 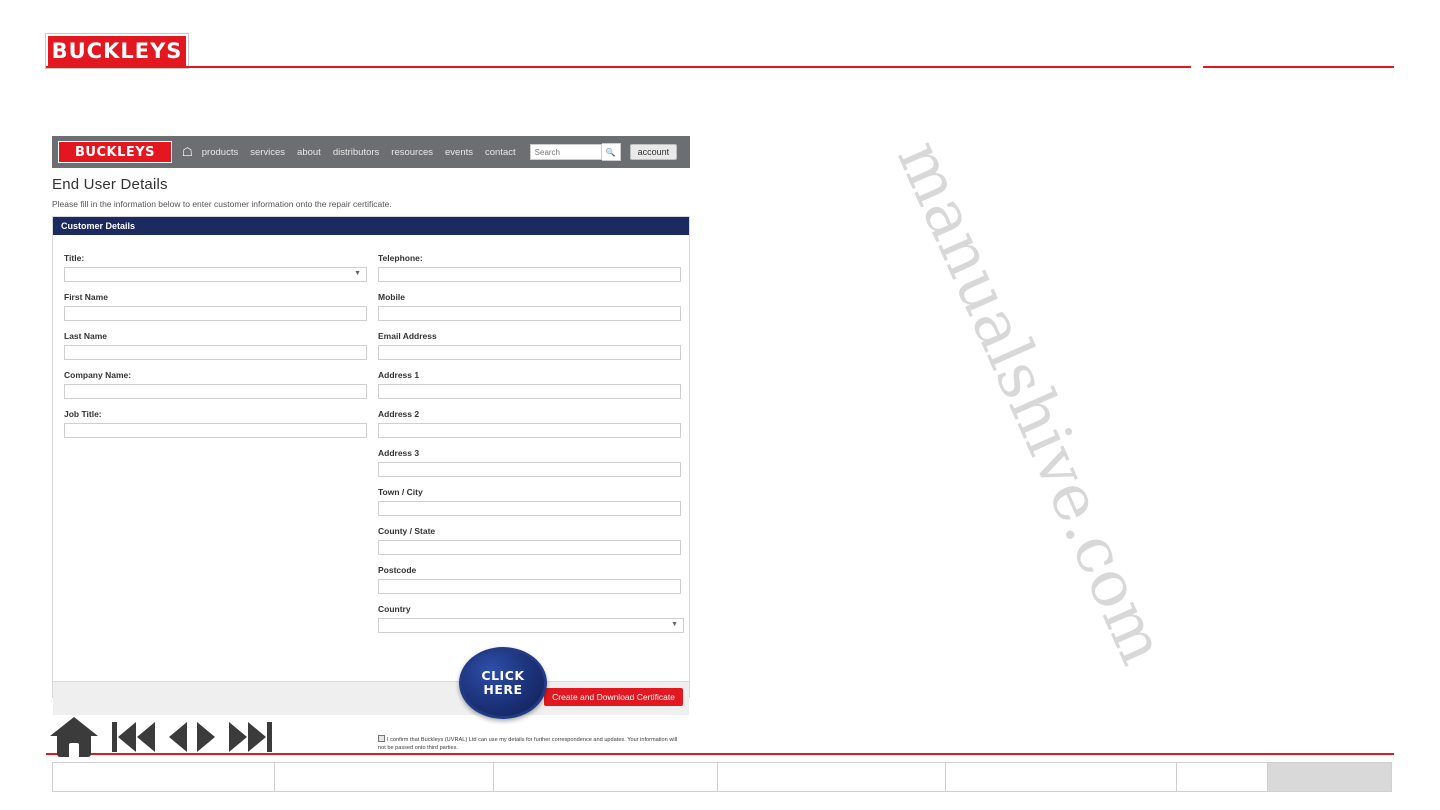 I want to click on navbar-logo-text: BUCKLEYS, so click(x=115, y=152).